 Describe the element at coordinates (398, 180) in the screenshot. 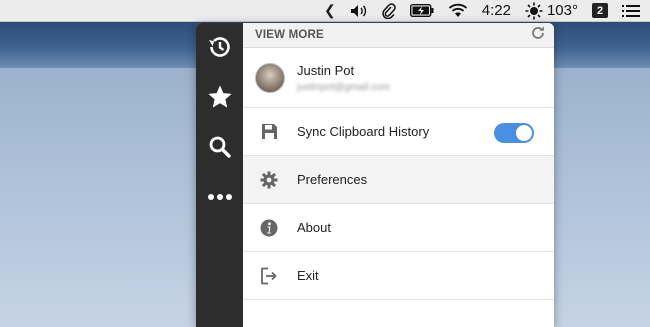

I see `preferences-item: Preferences` at that location.